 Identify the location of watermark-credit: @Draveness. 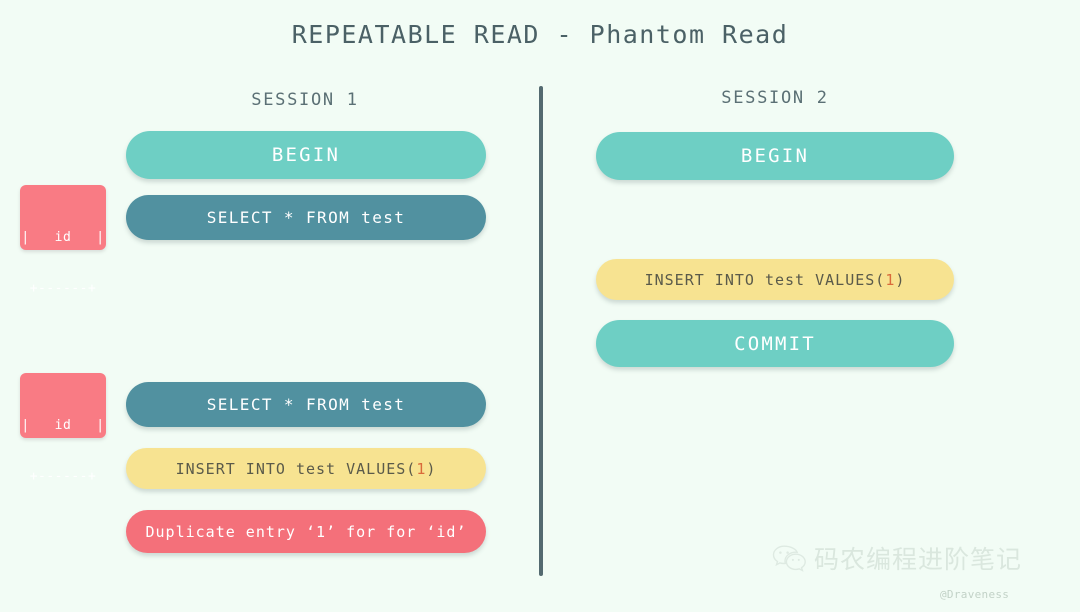
(975, 594).